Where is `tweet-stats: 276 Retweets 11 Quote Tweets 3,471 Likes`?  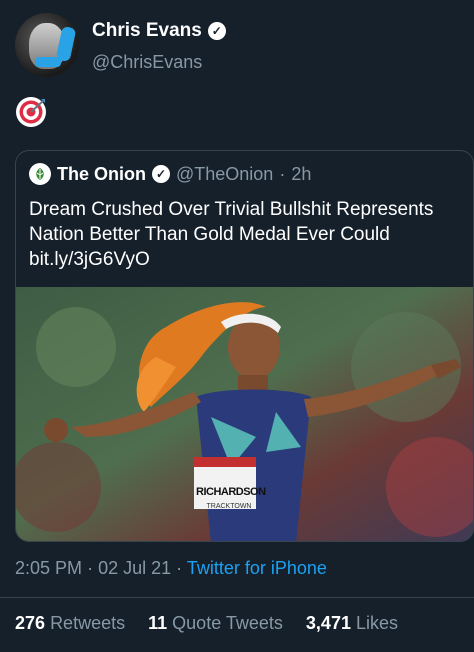 tweet-stats: 276 Retweets 11 Quote Tweets 3,471 Likes is located at coordinates (215, 623).